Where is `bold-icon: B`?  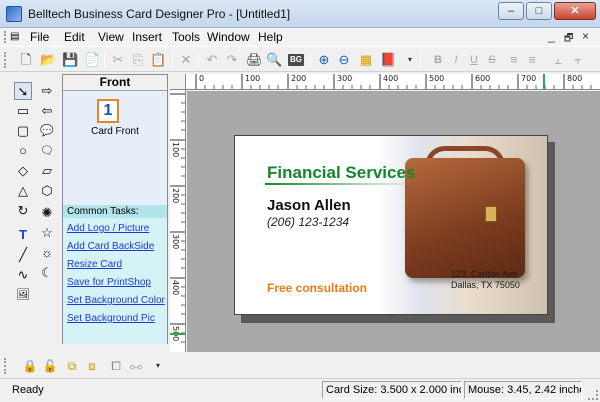 bold-icon: B is located at coordinates (438, 60).